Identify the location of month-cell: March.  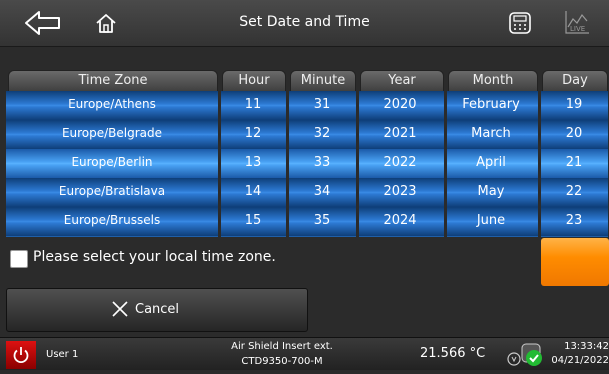
(491, 134).